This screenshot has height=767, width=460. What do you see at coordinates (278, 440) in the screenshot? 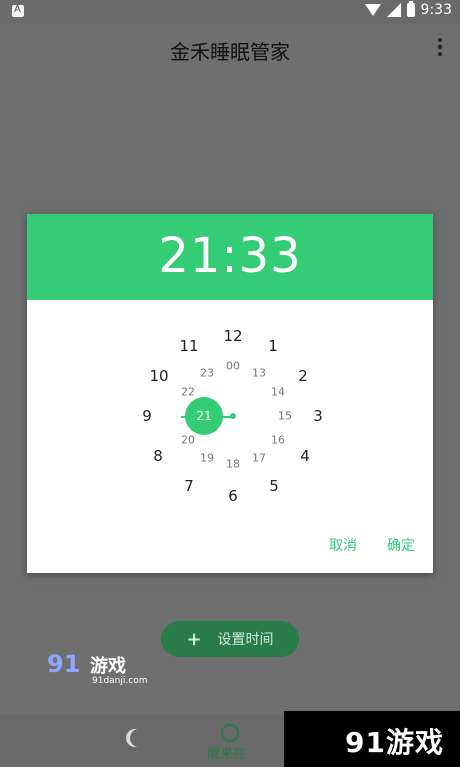
I see `hour-16: 16` at bounding box center [278, 440].